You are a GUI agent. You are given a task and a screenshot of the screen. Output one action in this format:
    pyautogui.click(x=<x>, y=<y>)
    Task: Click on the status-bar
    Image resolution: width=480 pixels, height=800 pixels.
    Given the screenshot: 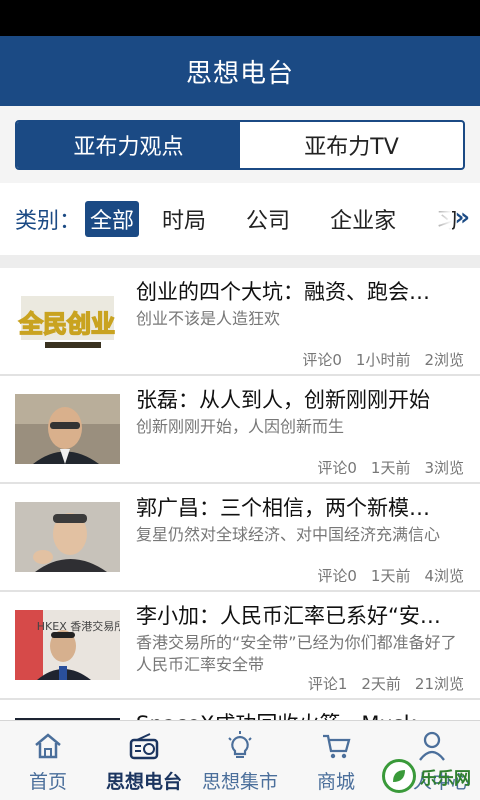 What is the action you would take?
    pyautogui.click(x=240, y=18)
    